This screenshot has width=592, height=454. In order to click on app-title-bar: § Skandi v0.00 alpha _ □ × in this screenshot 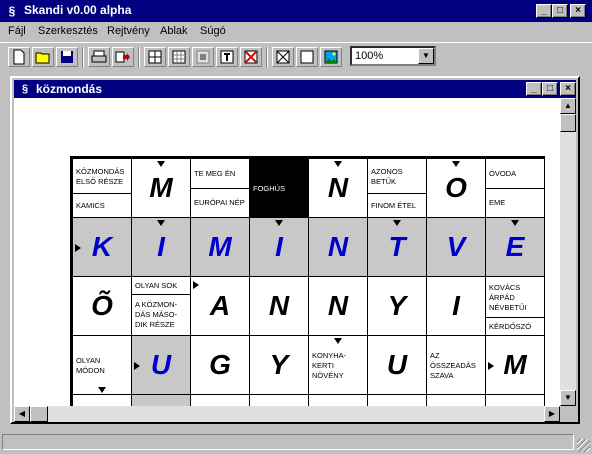, I will do `click(296, 11)`.